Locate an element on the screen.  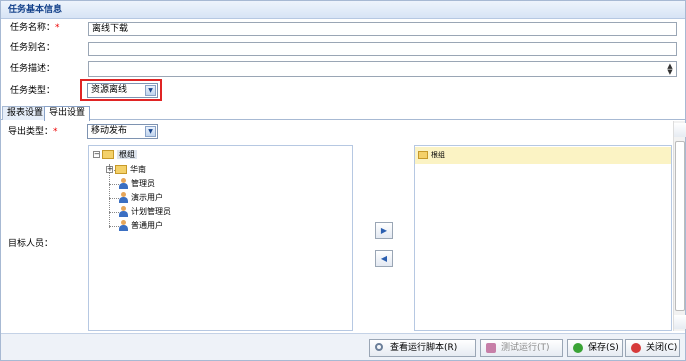
view-script-label: 查看运行脚本(R) is located at coordinates (424, 348).